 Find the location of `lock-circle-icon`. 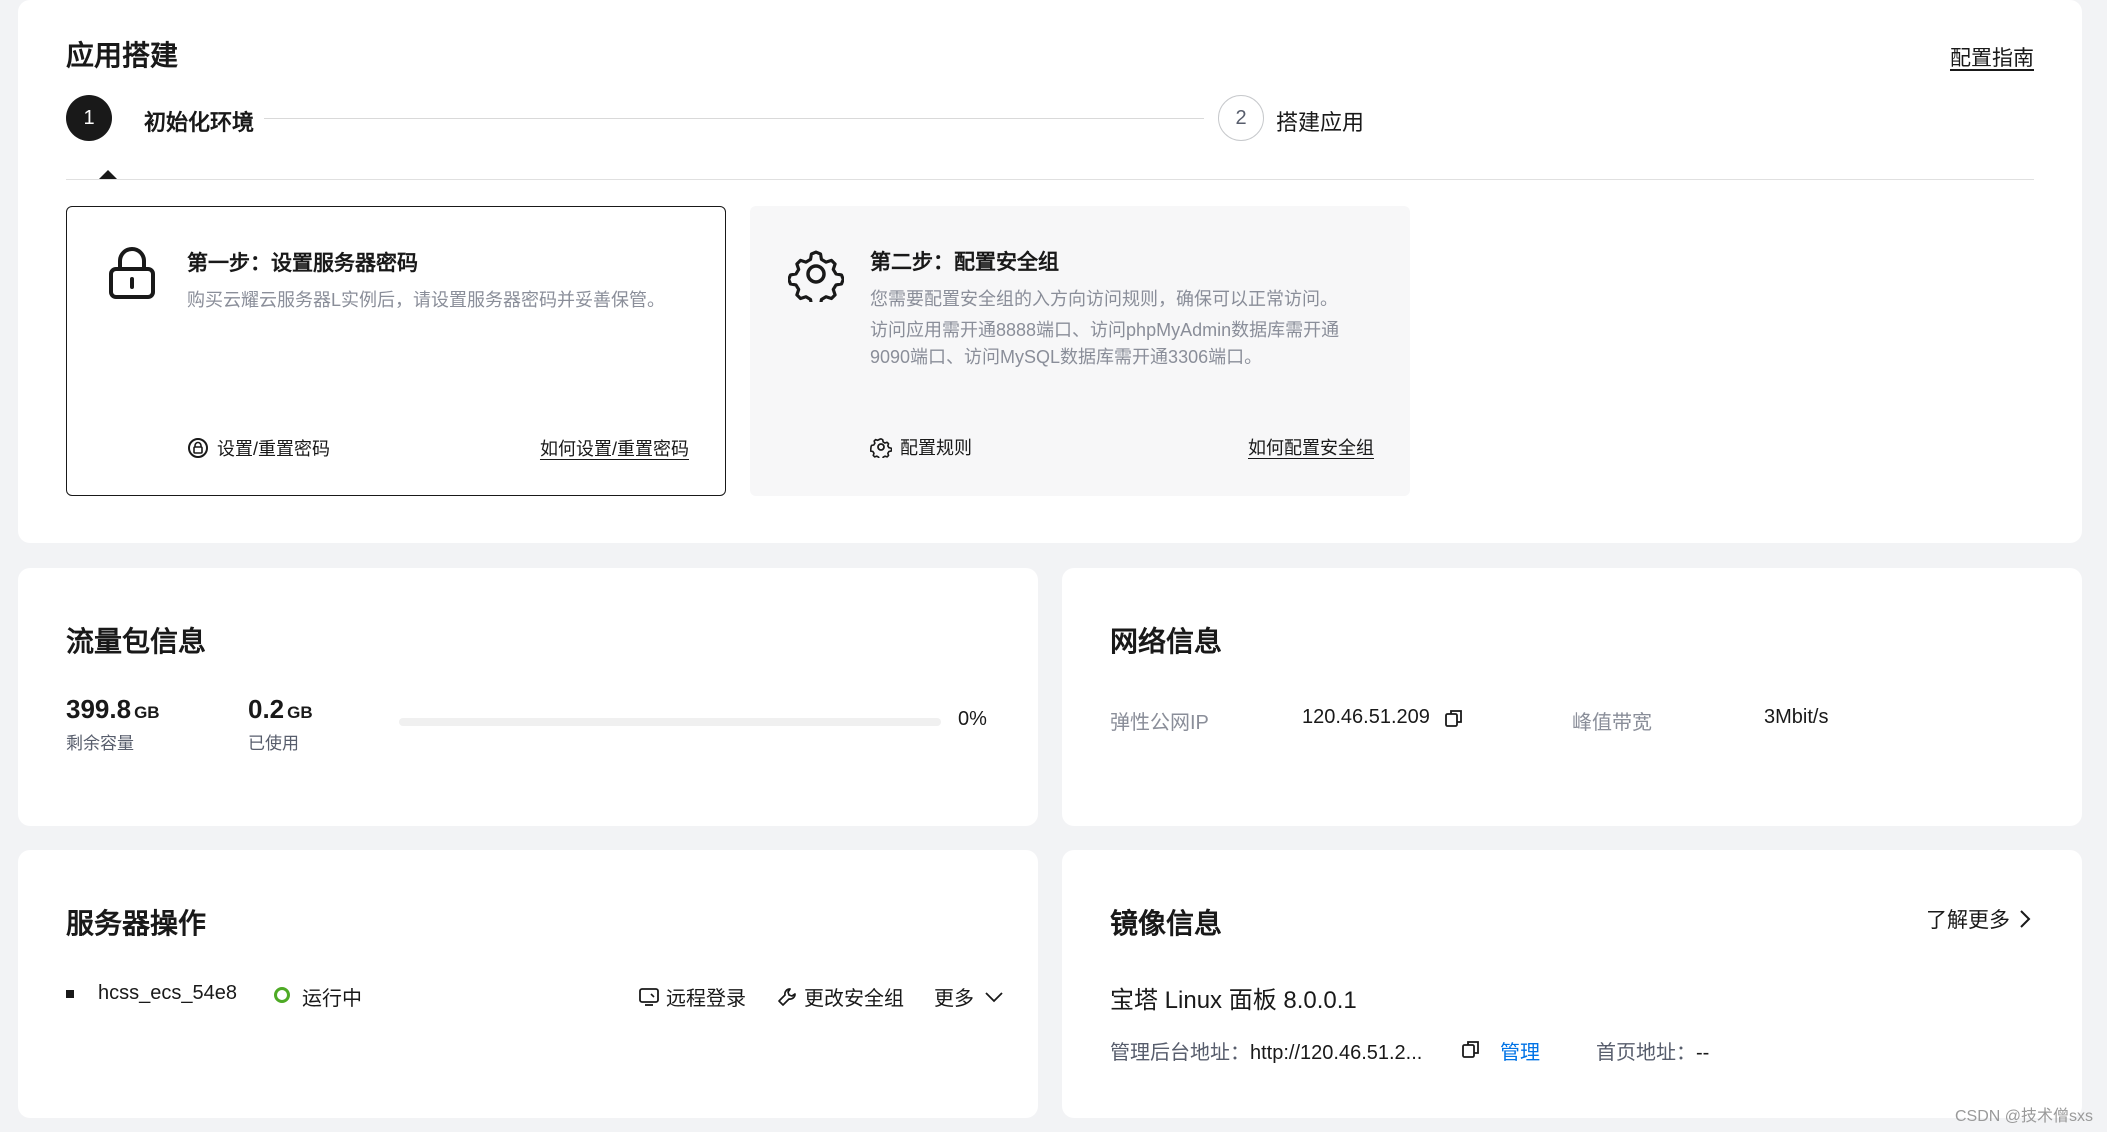

lock-circle-icon is located at coordinates (198, 448).